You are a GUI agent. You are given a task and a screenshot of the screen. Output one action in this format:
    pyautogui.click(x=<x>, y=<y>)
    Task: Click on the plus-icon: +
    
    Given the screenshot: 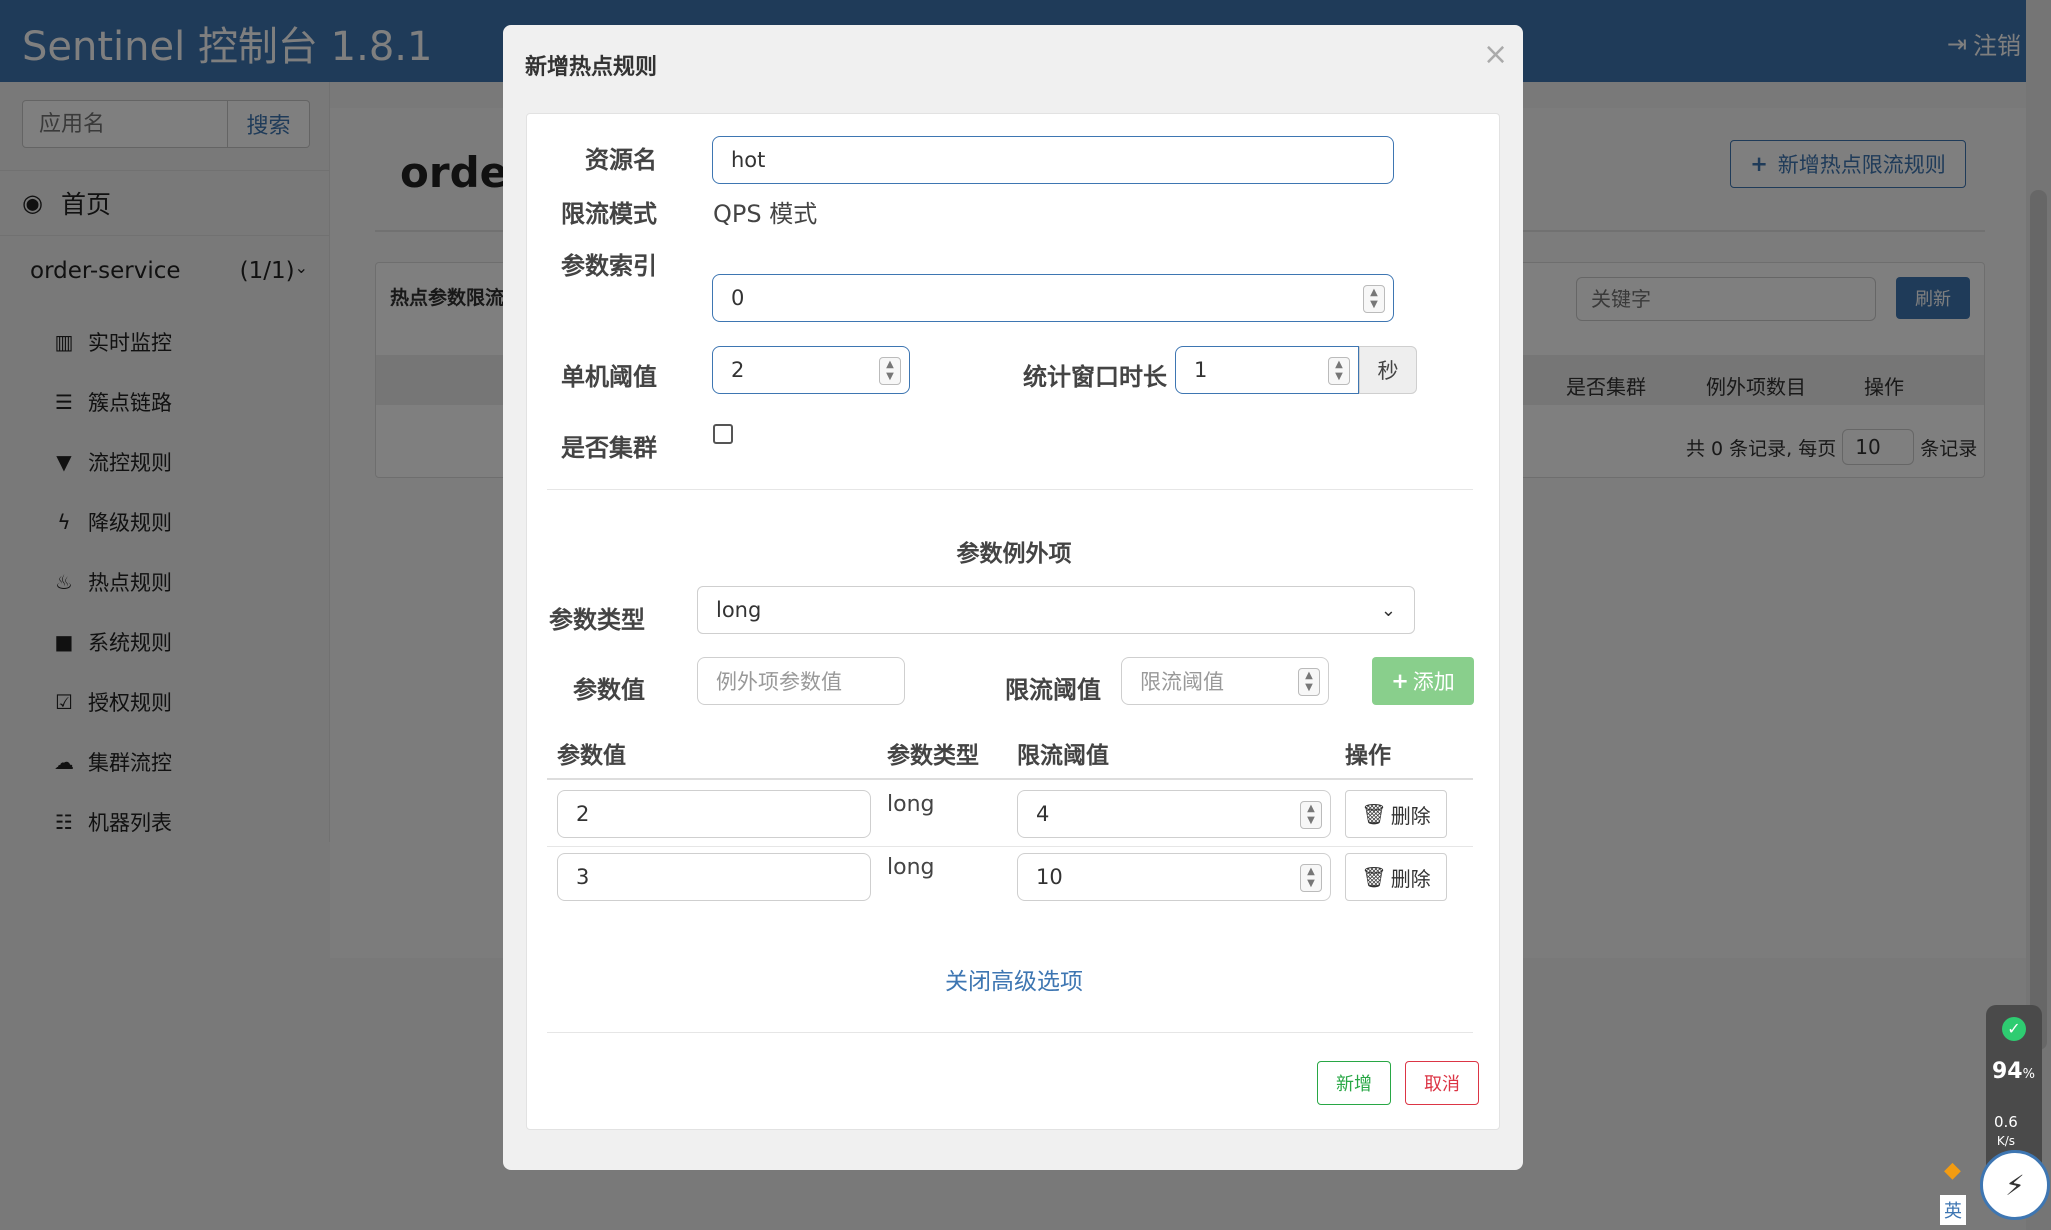 What is the action you would take?
    pyautogui.click(x=1400, y=681)
    